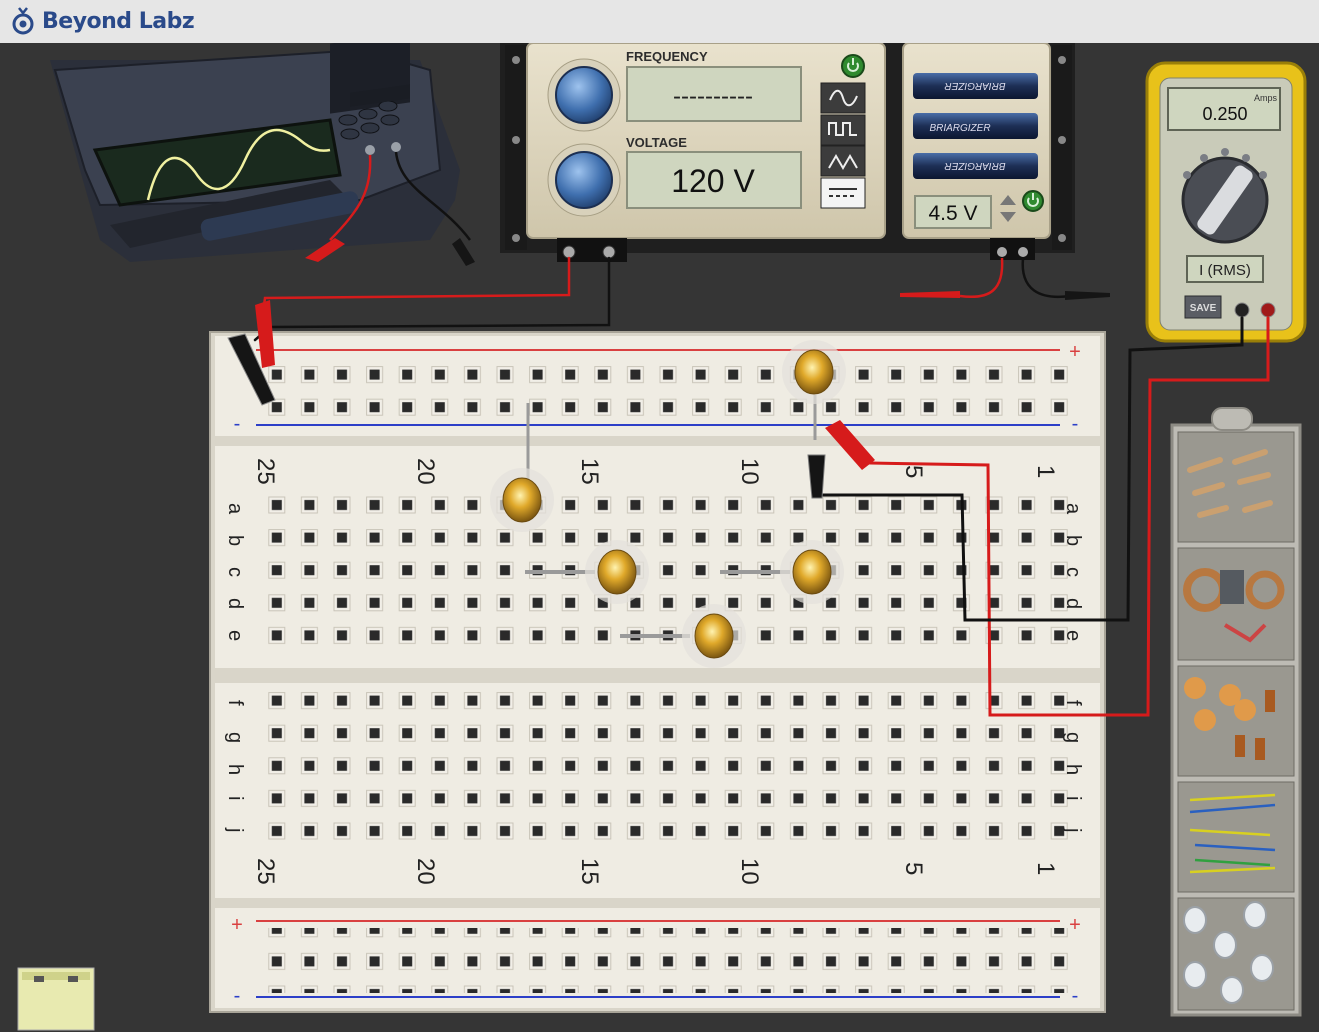 Image resolution: width=1319 pixels, height=1032 pixels. What do you see at coordinates (56, 999) in the screenshot?
I see `breadboard-thumbnail` at bounding box center [56, 999].